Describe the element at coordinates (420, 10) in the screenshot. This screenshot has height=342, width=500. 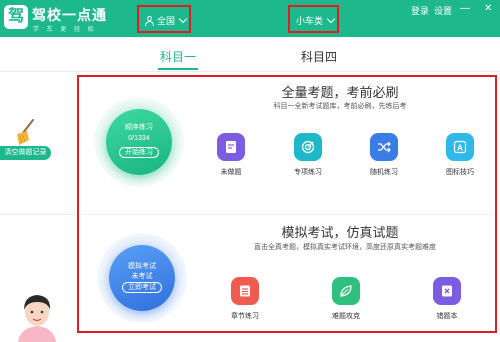
I see `login-link: 登录` at that location.